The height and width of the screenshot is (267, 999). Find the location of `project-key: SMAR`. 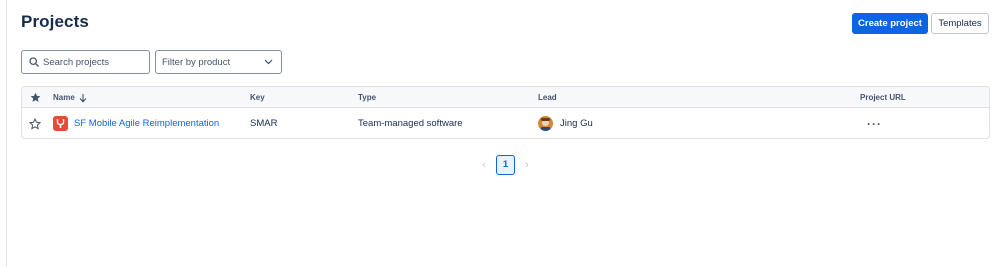

project-key: SMAR is located at coordinates (264, 123).